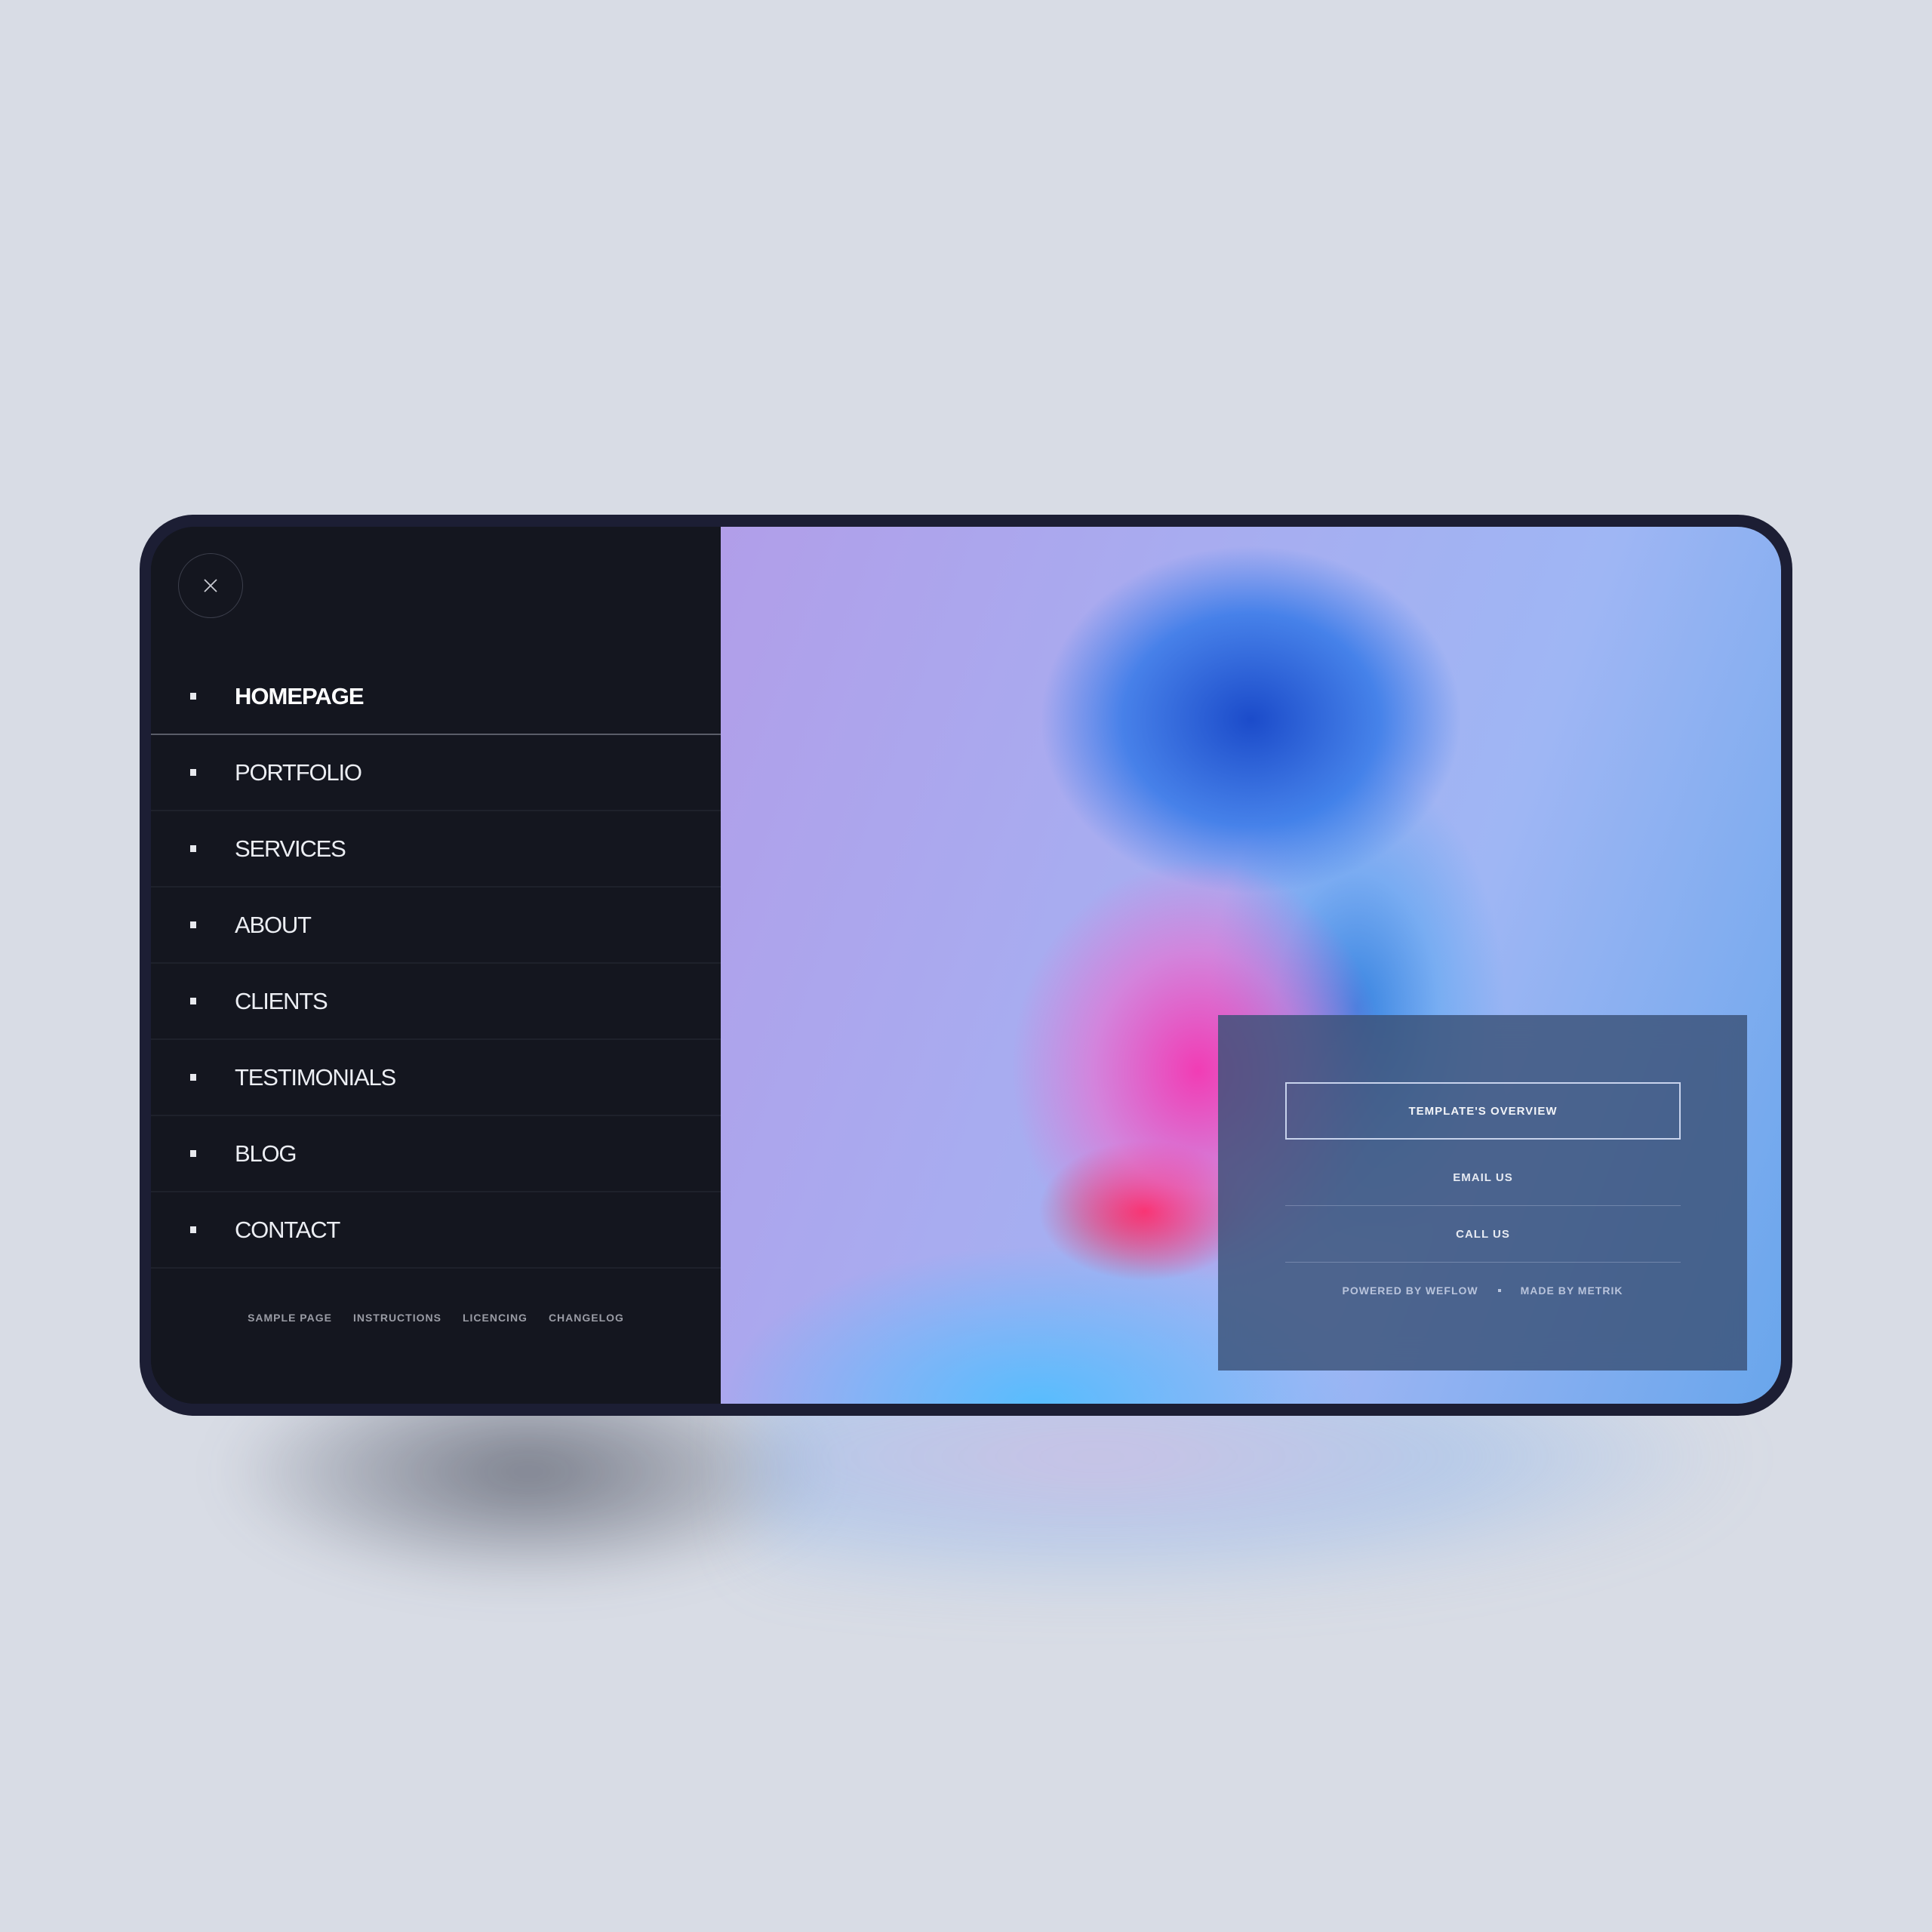  I want to click on powered-by-link: POWERED BY WEFLOW, so click(1410, 1290).